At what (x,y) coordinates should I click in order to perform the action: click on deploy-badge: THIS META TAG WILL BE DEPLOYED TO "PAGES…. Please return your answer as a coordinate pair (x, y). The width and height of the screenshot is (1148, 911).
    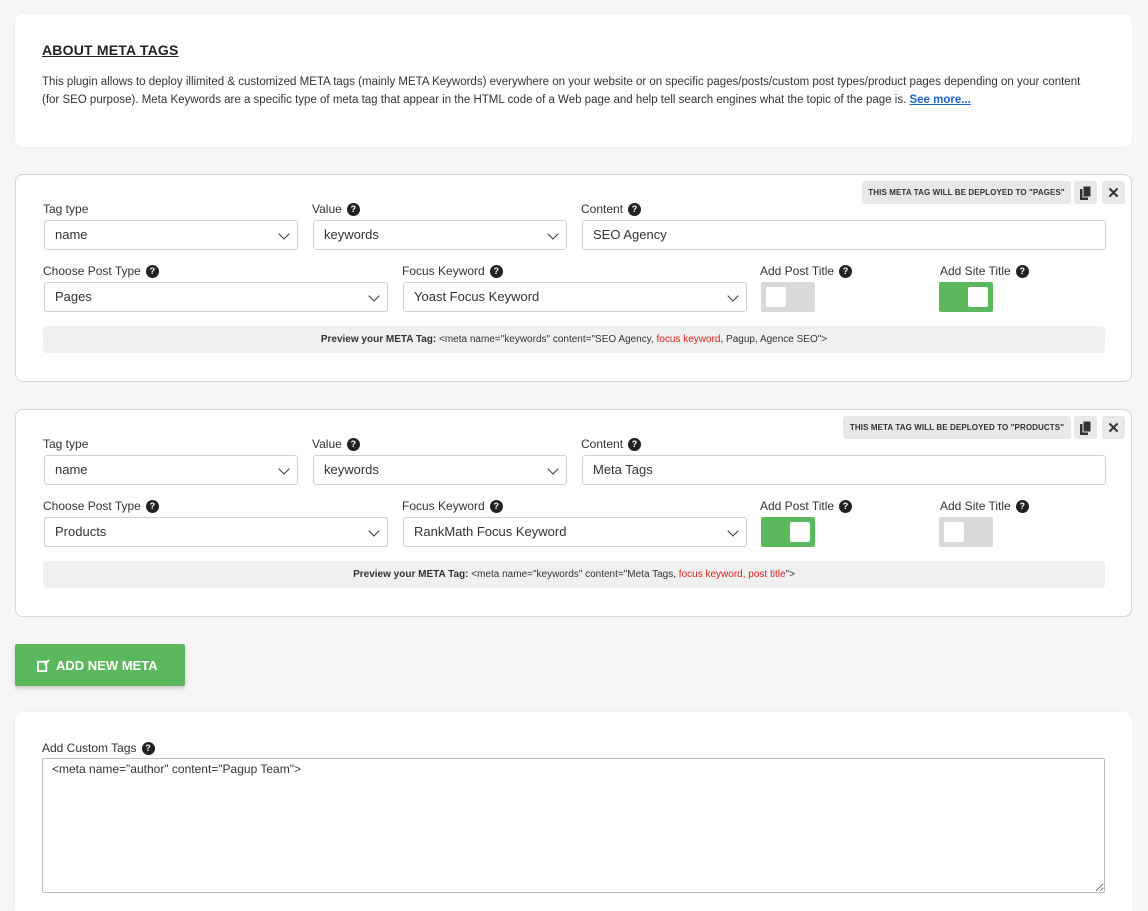
    Looking at the image, I should click on (966, 192).